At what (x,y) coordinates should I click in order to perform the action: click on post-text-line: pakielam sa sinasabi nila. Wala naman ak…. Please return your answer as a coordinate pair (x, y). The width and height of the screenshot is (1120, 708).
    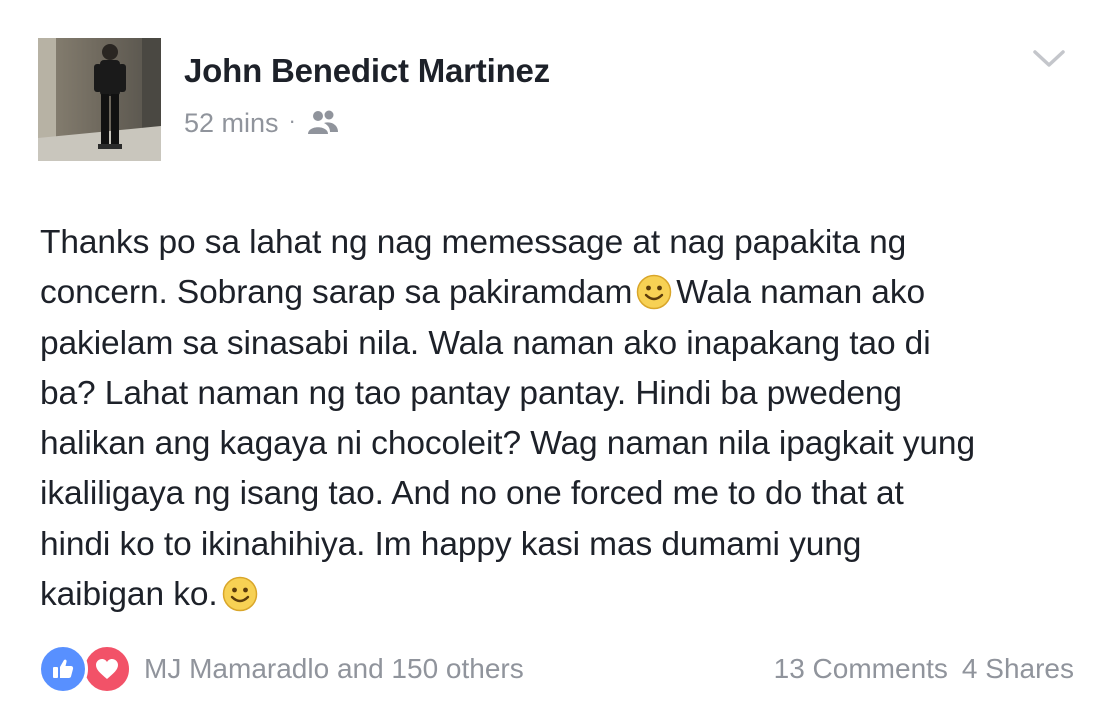
    Looking at the image, I should click on (485, 343).